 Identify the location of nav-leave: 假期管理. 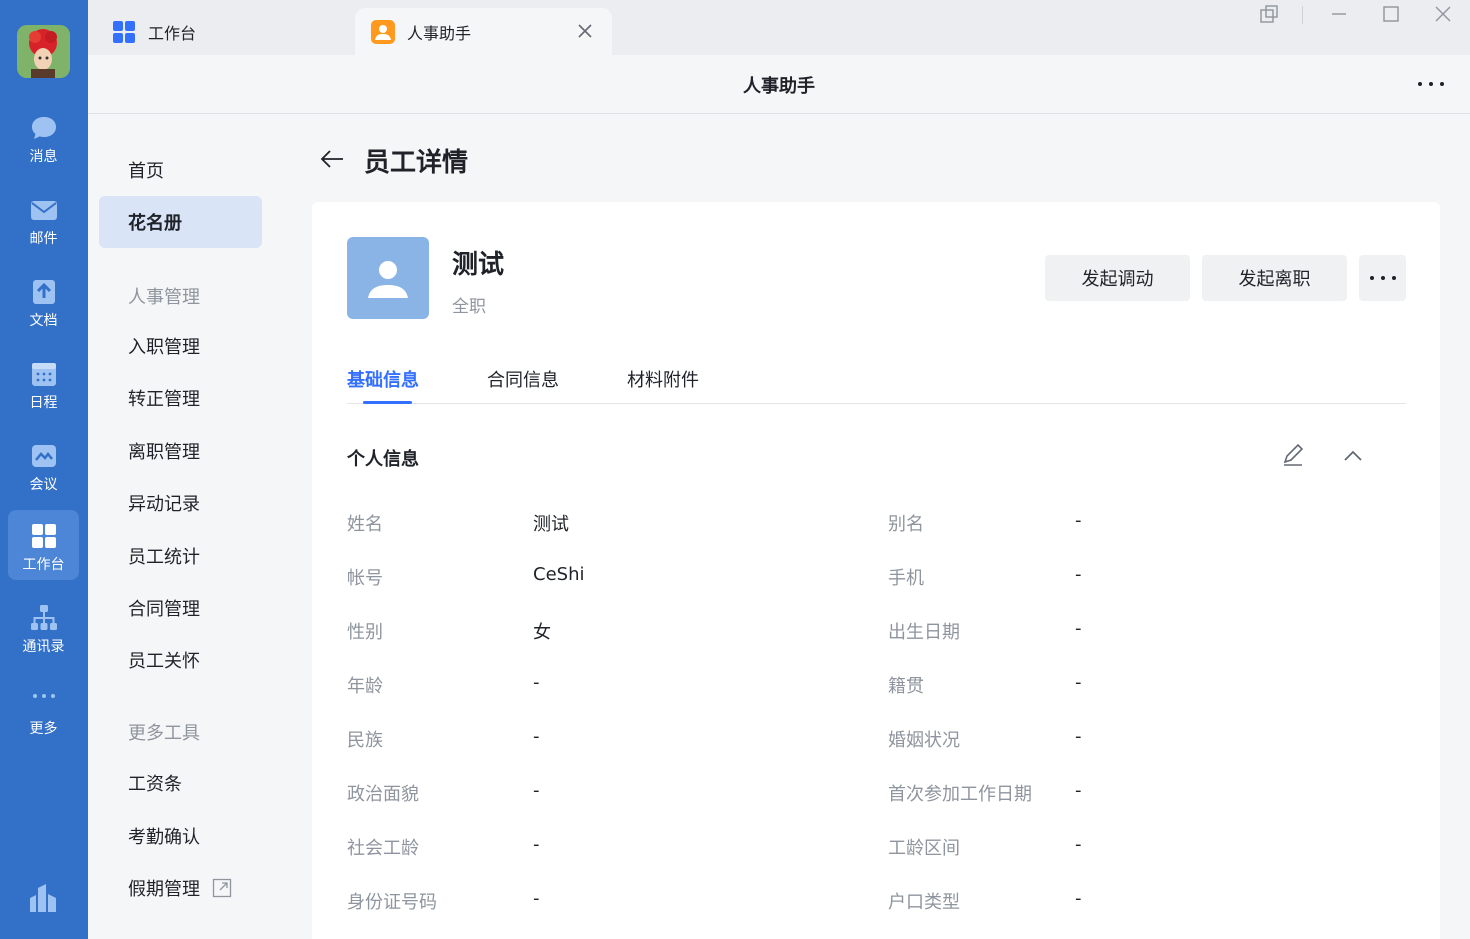
(180, 888).